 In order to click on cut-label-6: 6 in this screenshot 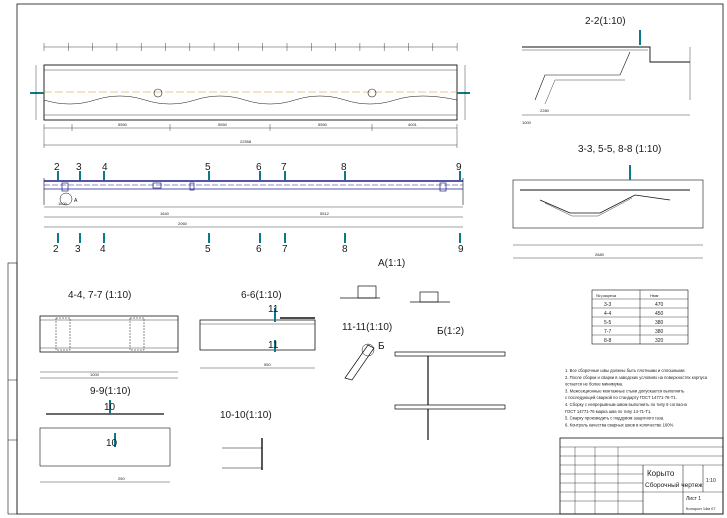, I will do `click(259, 167)`.